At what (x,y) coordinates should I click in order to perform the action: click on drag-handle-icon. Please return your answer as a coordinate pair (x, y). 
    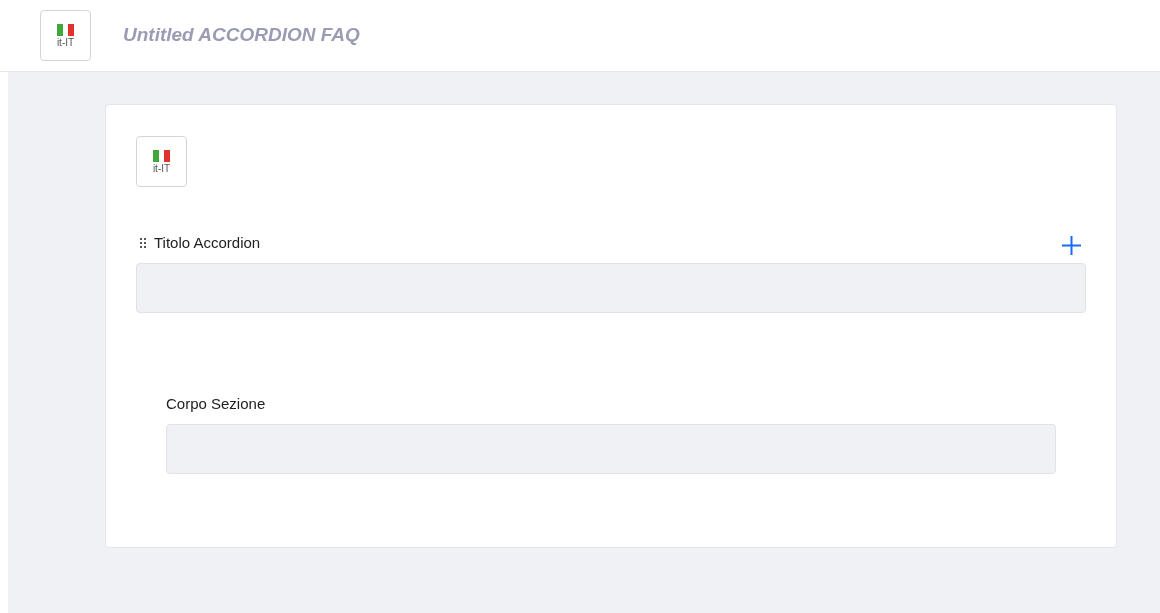
    Looking at the image, I should click on (143, 243).